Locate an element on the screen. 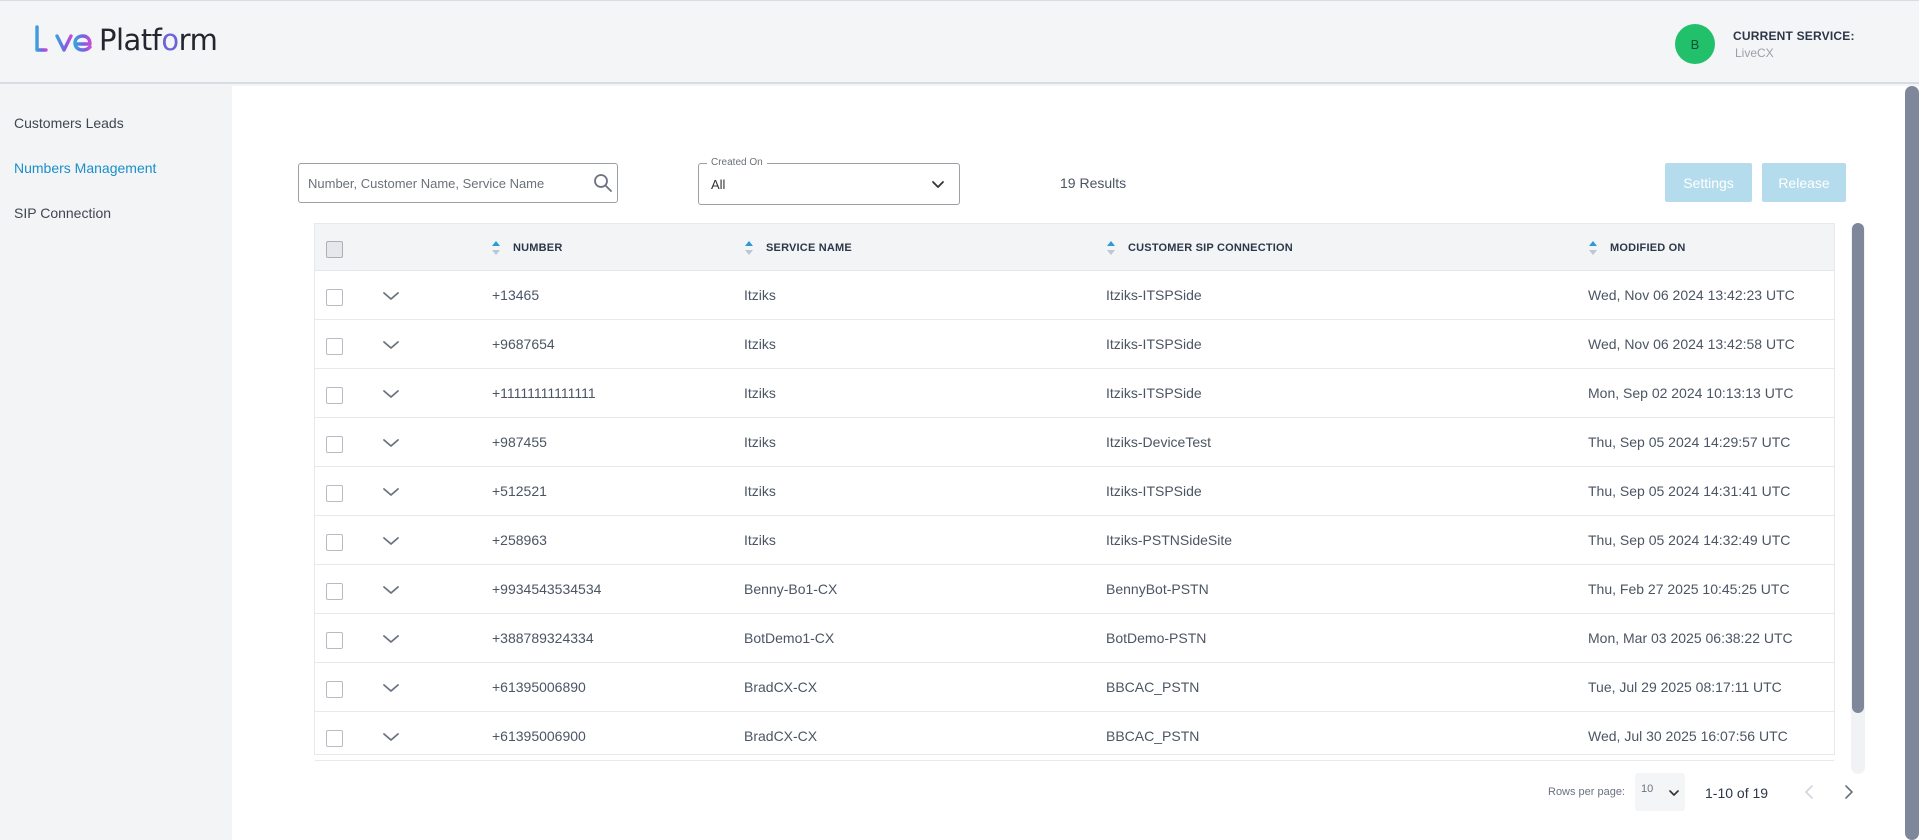 The image size is (1919, 840). logo-wordmark: Platform is located at coordinates (158, 40).